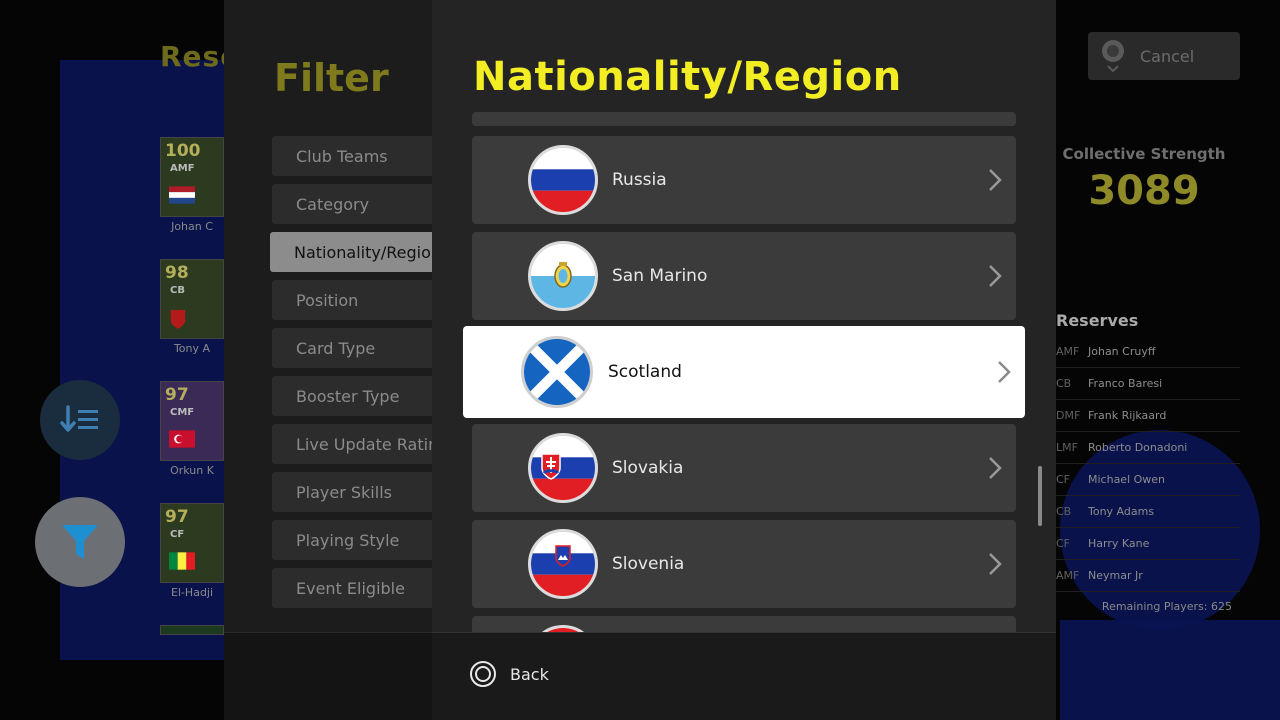 Image resolution: width=1280 pixels, height=720 pixels. I want to click on card-rating: 100, so click(183, 151).